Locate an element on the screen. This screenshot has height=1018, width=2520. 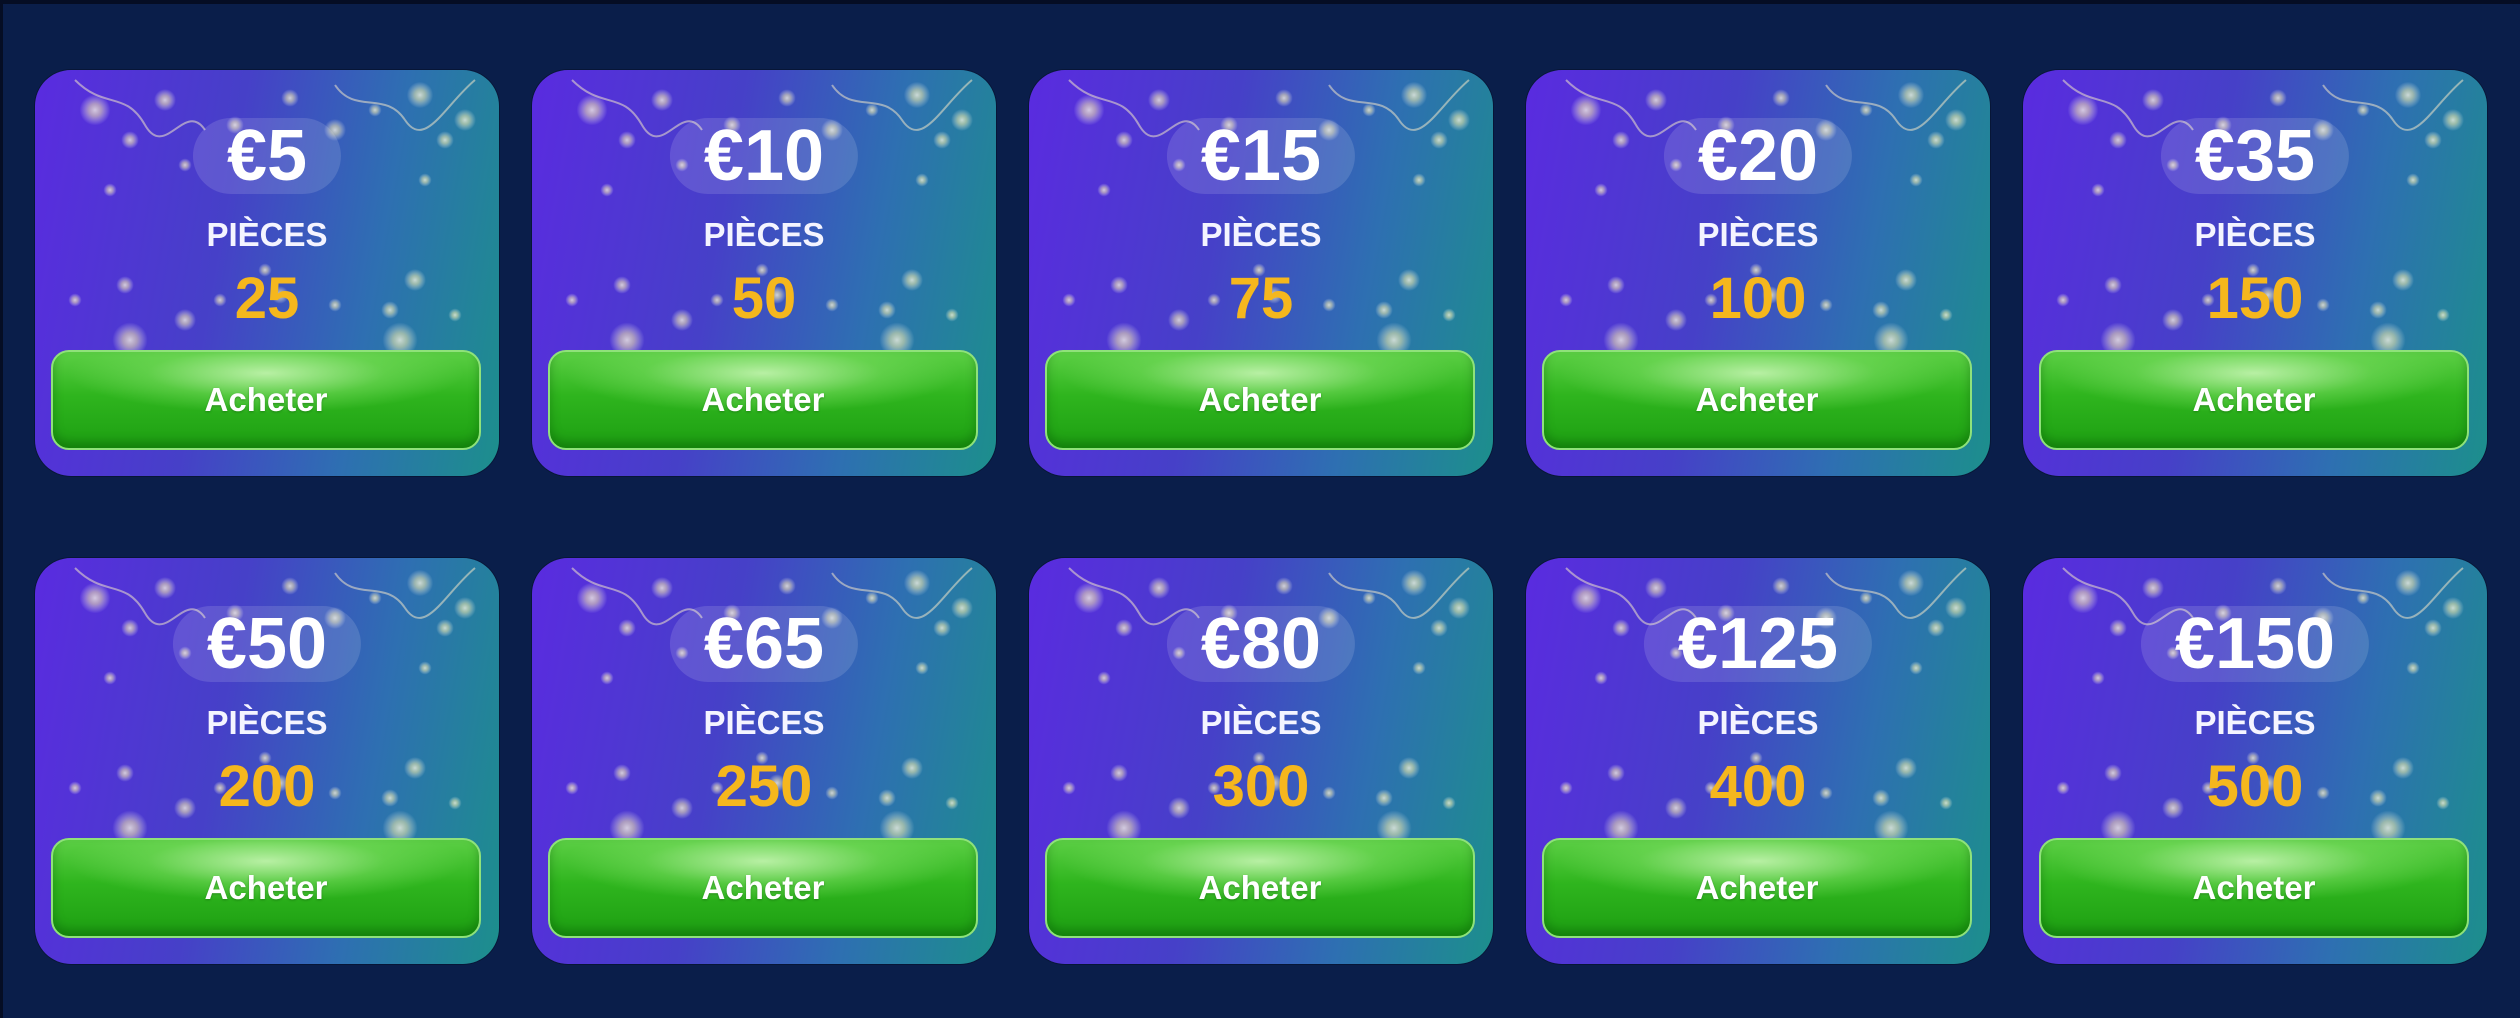
pack-price: €10 is located at coordinates (764, 156).